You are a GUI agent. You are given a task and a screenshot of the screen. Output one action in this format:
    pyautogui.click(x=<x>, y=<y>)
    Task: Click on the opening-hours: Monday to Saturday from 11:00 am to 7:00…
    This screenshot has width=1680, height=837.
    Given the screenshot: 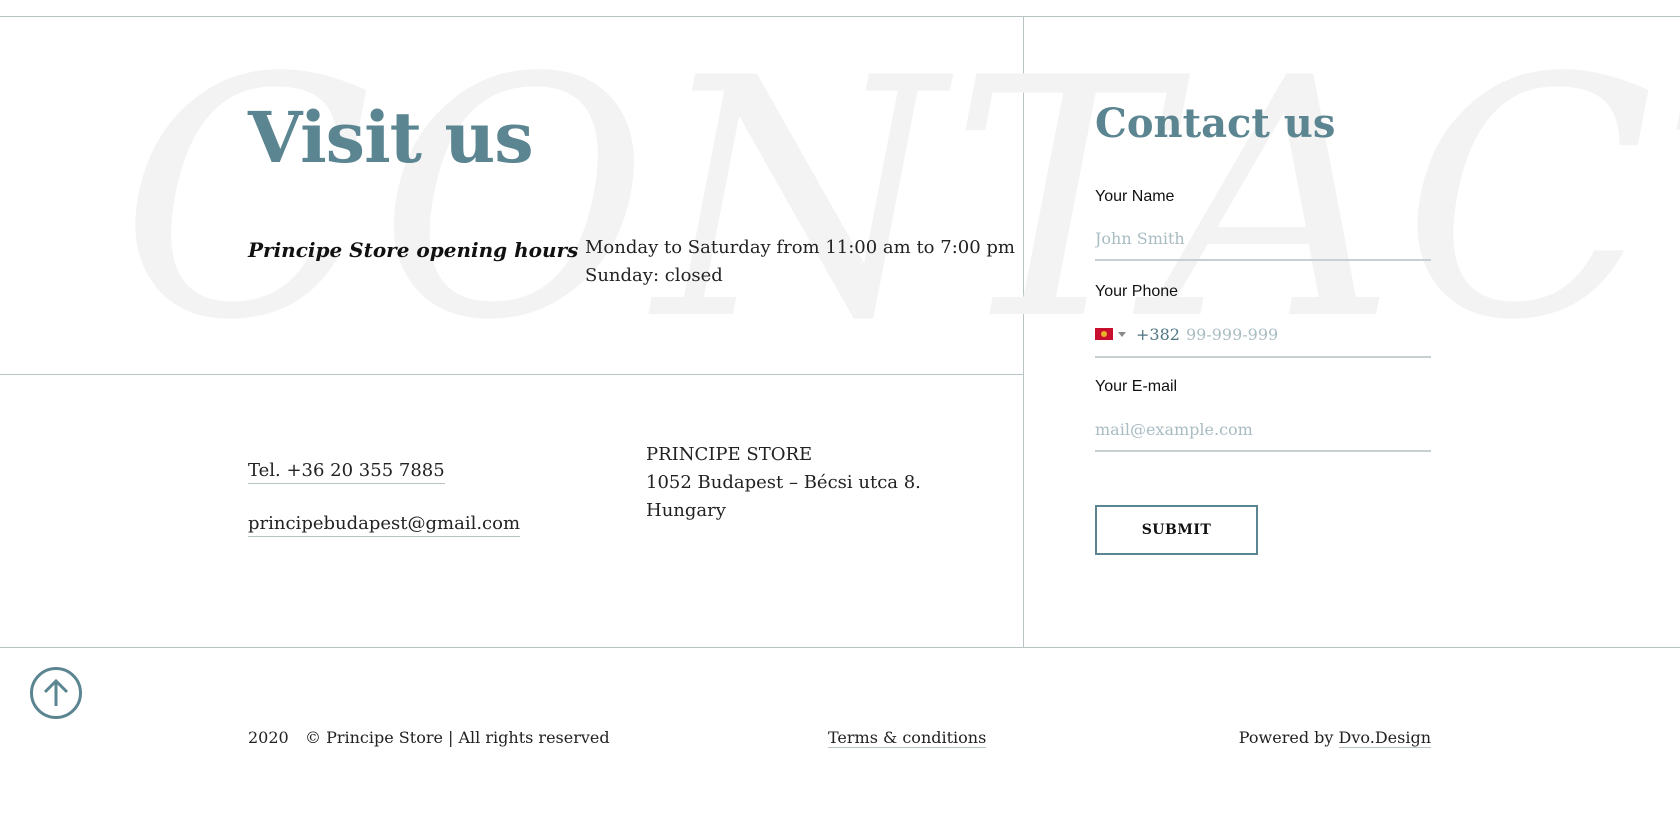 What is the action you would take?
    pyautogui.click(x=800, y=262)
    